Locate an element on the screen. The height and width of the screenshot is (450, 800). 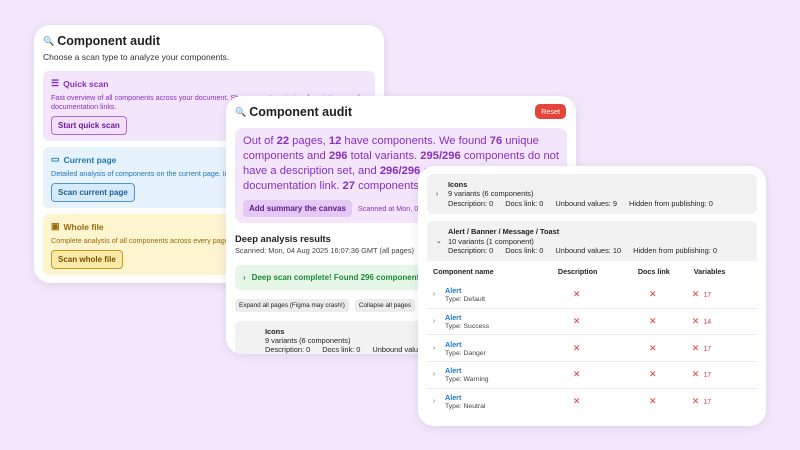
component-type: Type: Danger is located at coordinates (465, 353).